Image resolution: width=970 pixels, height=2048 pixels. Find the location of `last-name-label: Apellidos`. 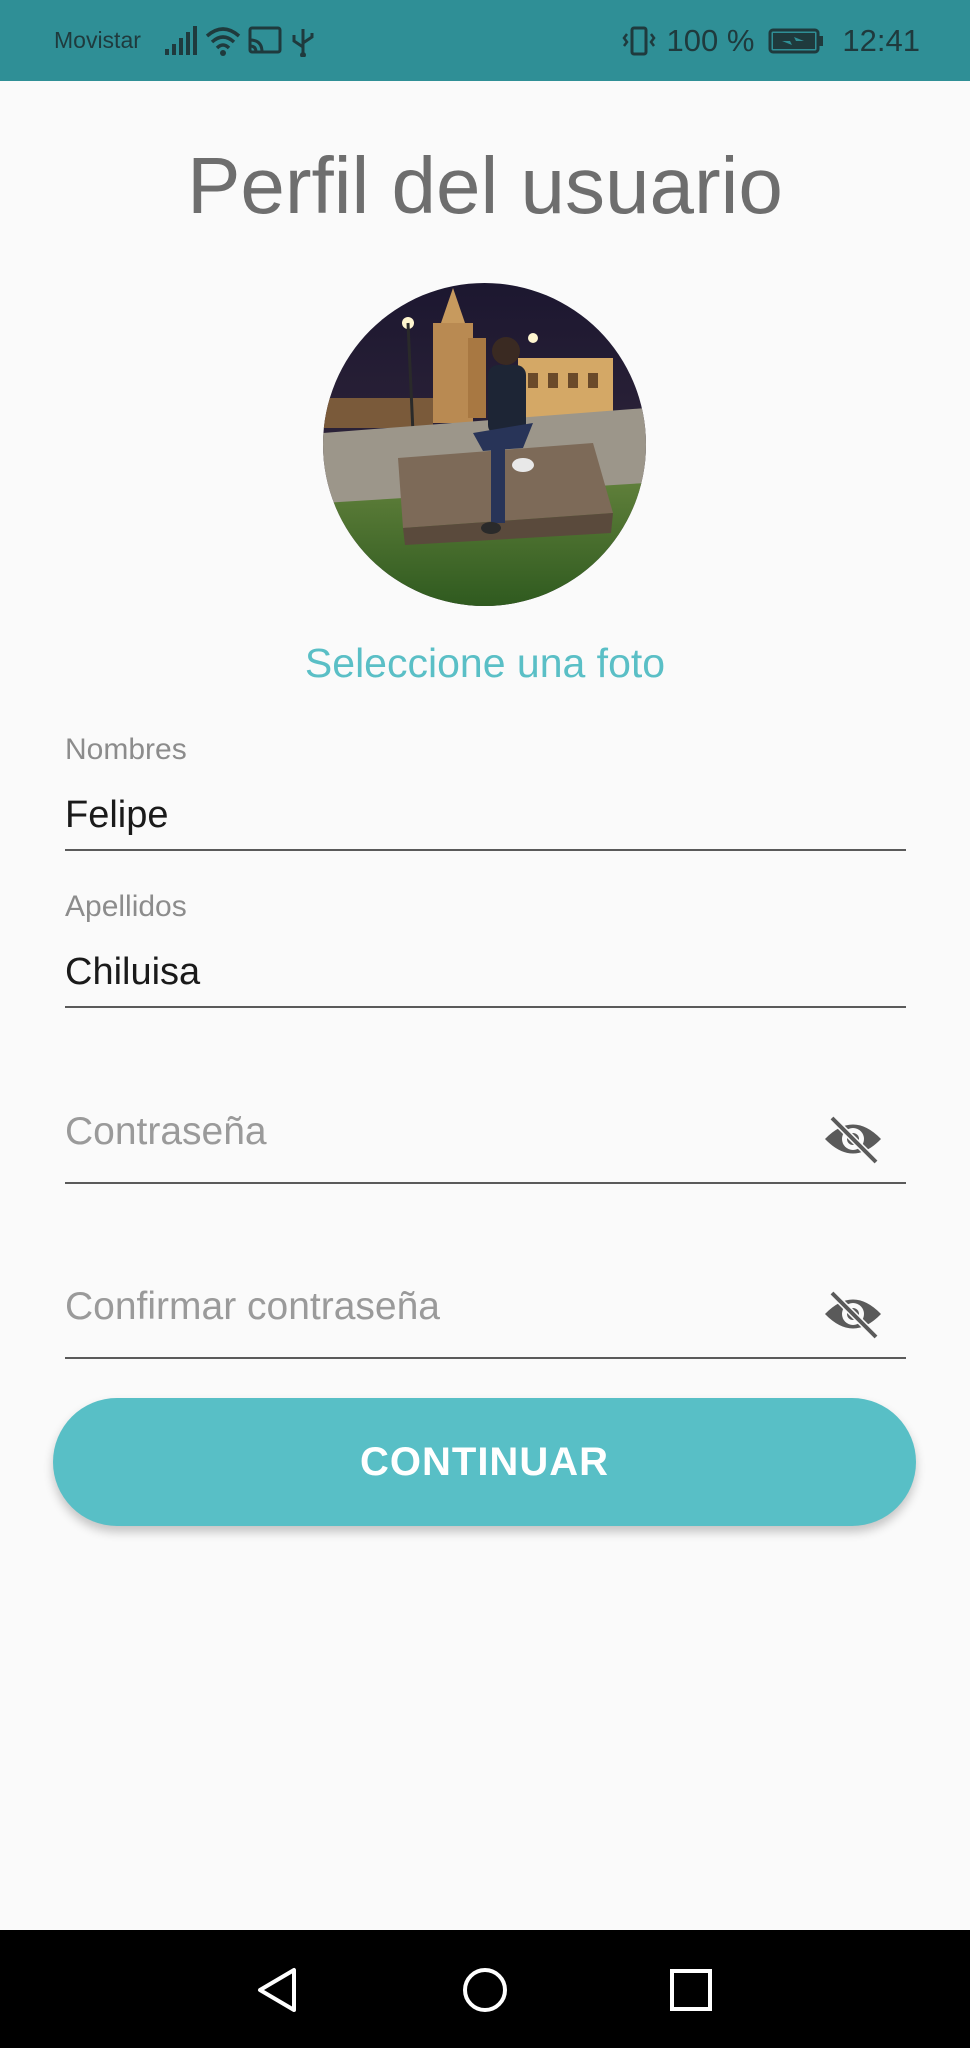

last-name-label: Apellidos is located at coordinates (126, 906).